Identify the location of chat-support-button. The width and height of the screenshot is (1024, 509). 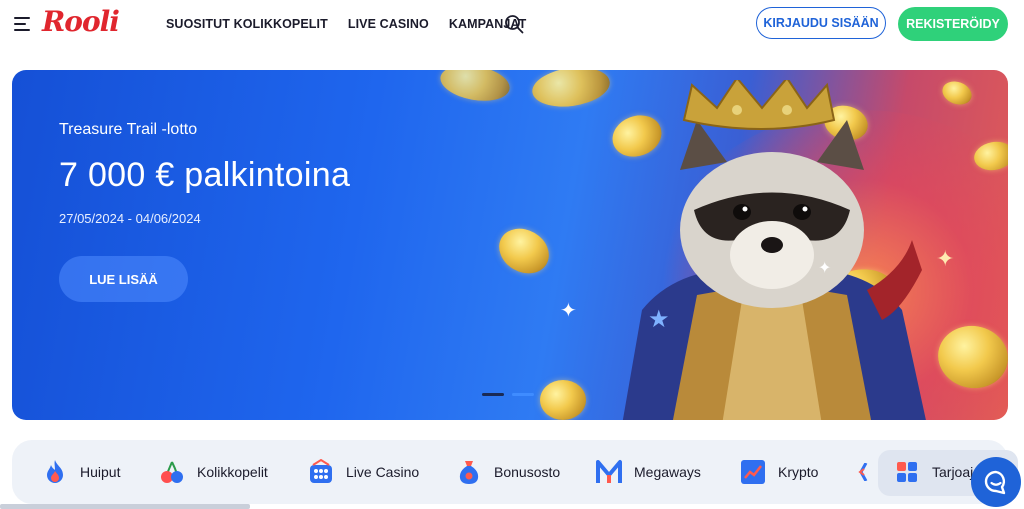
(996, 482).